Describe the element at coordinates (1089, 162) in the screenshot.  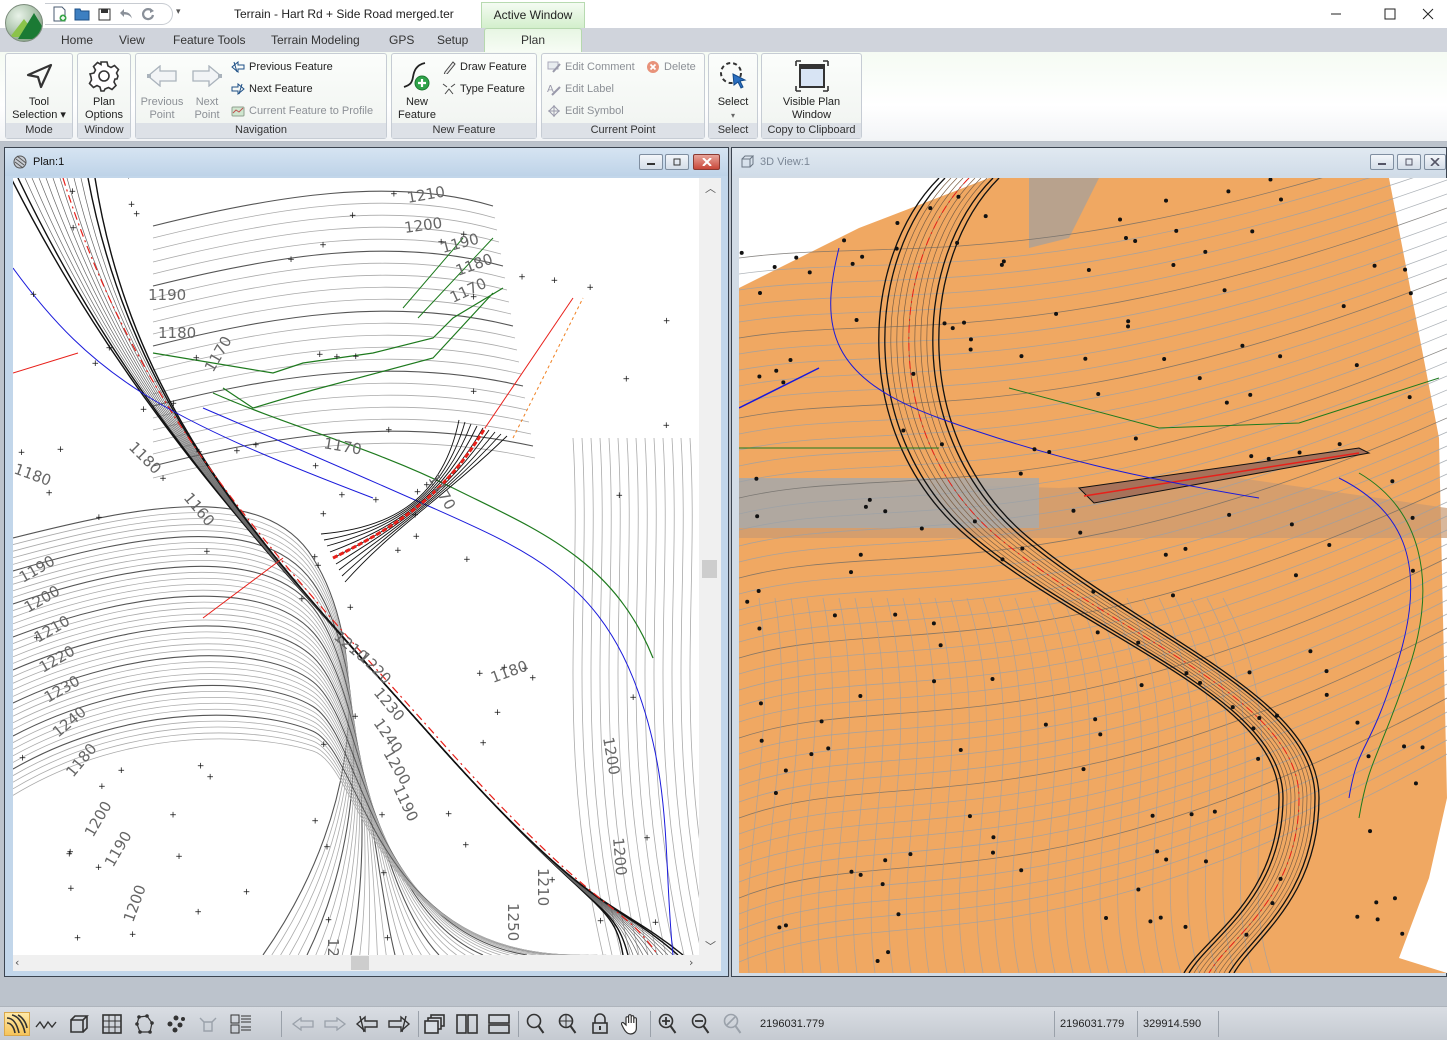
I see `view3d-window-titlebar: 3D View:1` at that location.